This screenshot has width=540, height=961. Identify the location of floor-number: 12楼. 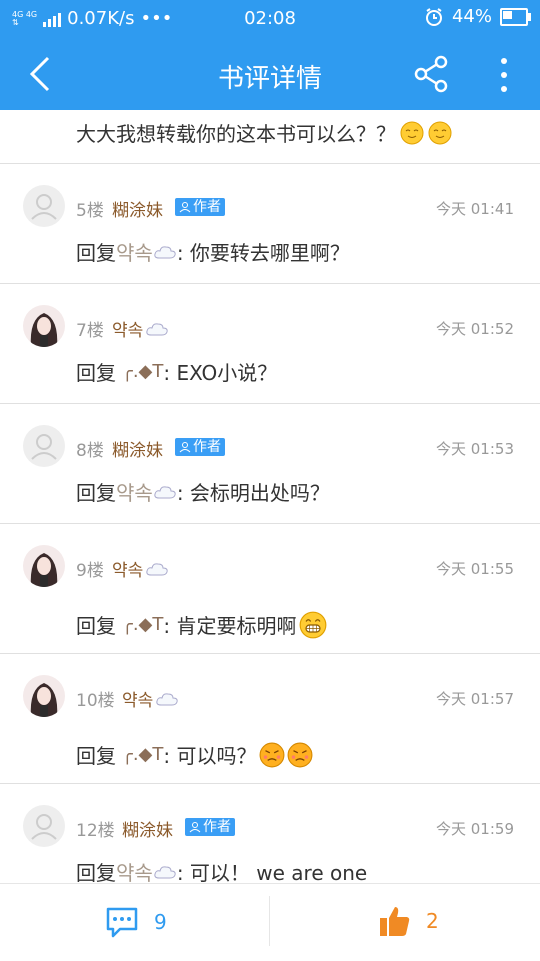
(95, 831).